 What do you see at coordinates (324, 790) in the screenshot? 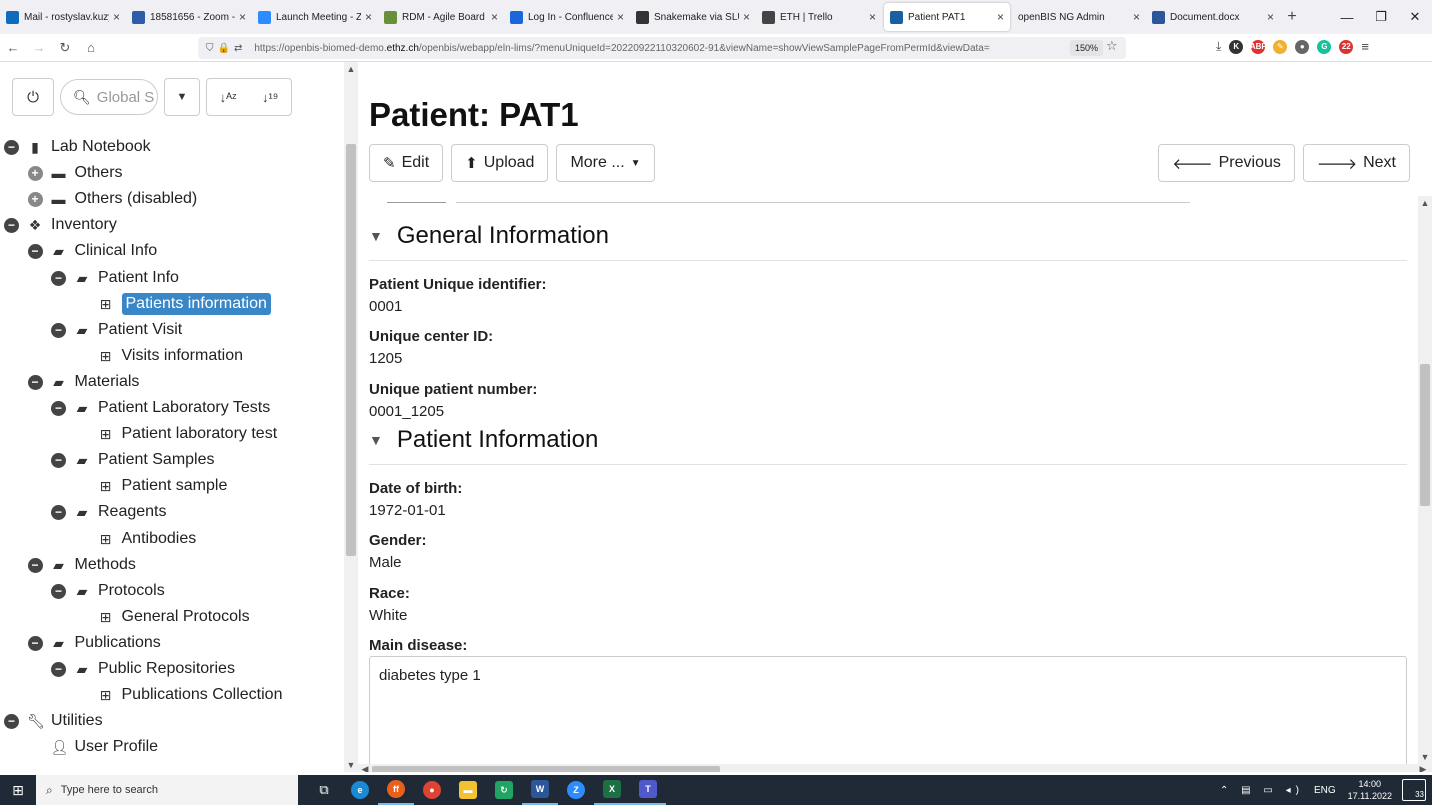
I see `task-view-button: ⧉` at bounding box center [324, 790].